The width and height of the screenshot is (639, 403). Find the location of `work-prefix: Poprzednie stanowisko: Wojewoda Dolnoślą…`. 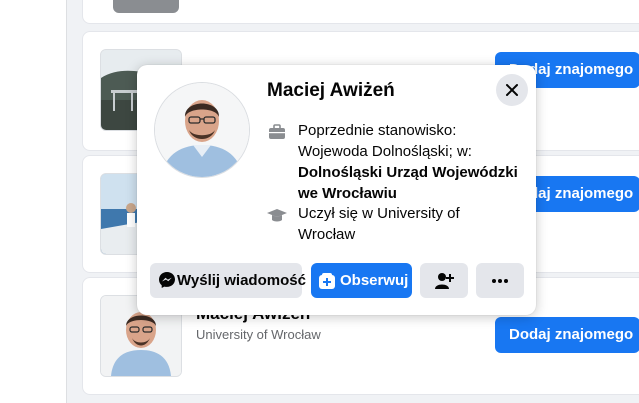

work-prefix: Poprzednie stanowisko: Wojewoda Dolnoślą… is located at coordinates (385, 141).